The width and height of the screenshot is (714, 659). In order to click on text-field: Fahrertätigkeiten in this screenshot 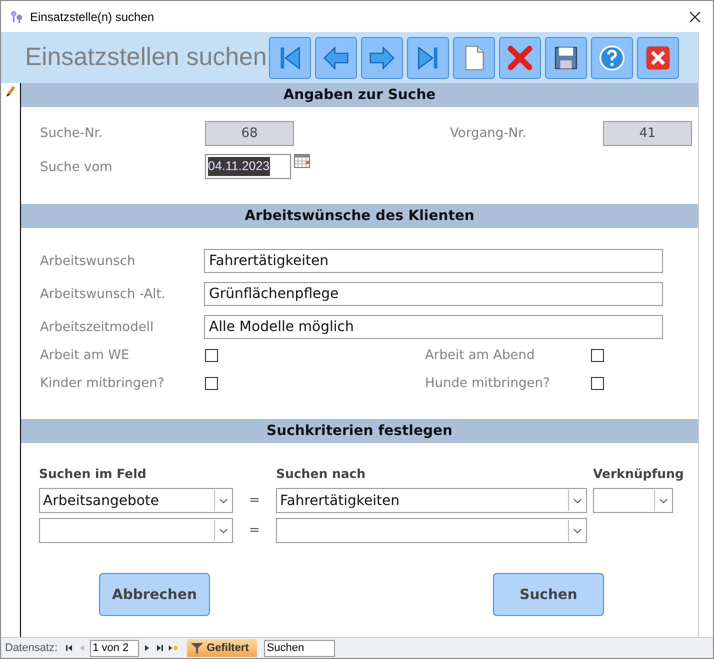, I will do `click(433, 261)`.